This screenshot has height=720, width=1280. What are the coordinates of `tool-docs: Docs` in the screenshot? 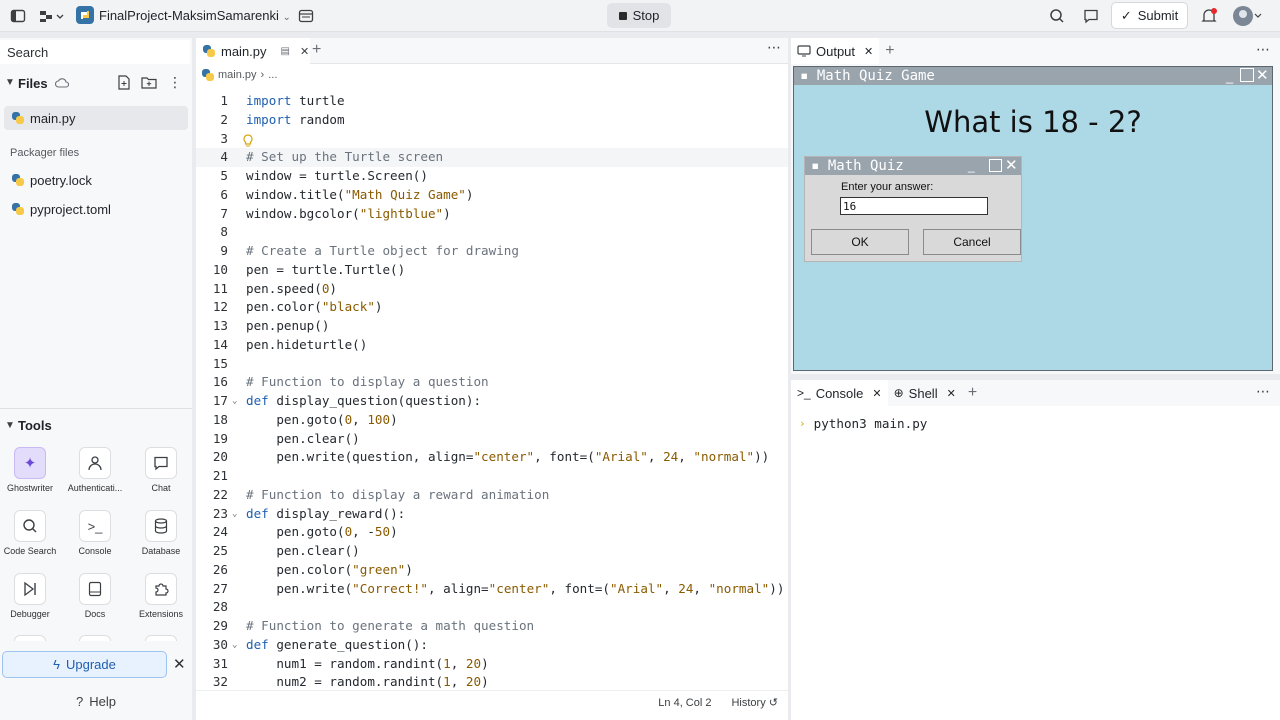 It's located at (95, 596).